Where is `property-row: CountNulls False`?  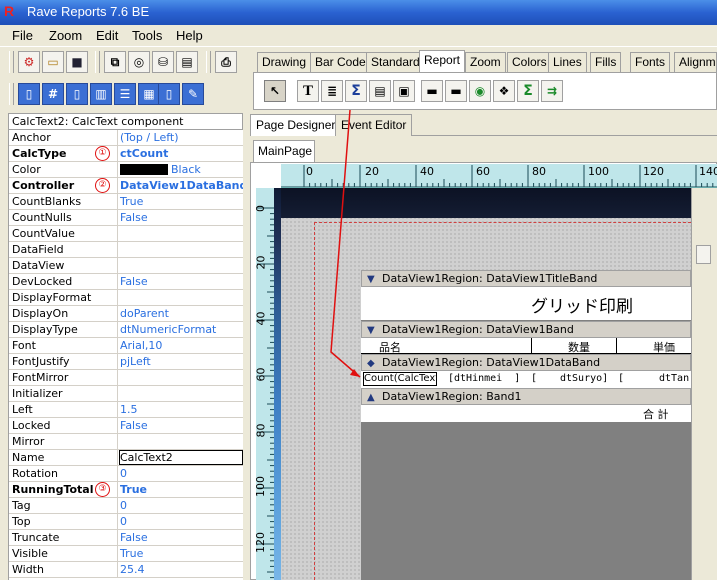
property-row: CountNulls False is located at coordinates (126, 218).